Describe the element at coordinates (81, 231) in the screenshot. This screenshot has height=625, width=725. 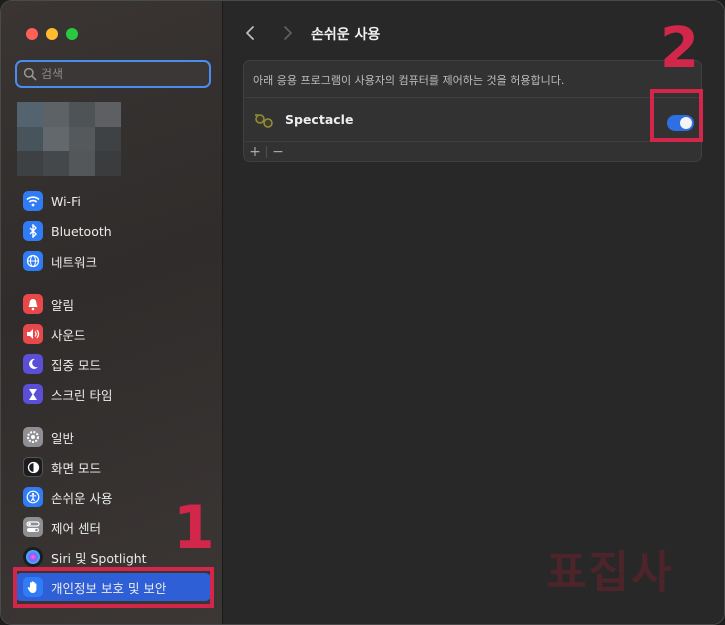
I see `sidebar-item-label: Bluetooth` at that location.